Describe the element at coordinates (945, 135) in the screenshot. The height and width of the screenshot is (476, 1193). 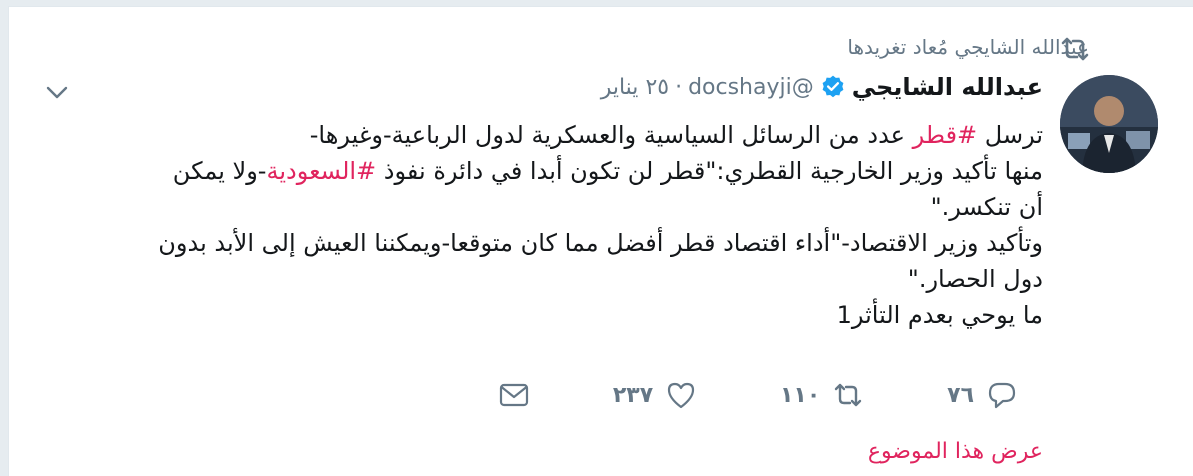
I see `hashtag-link: #قطر` at that location.